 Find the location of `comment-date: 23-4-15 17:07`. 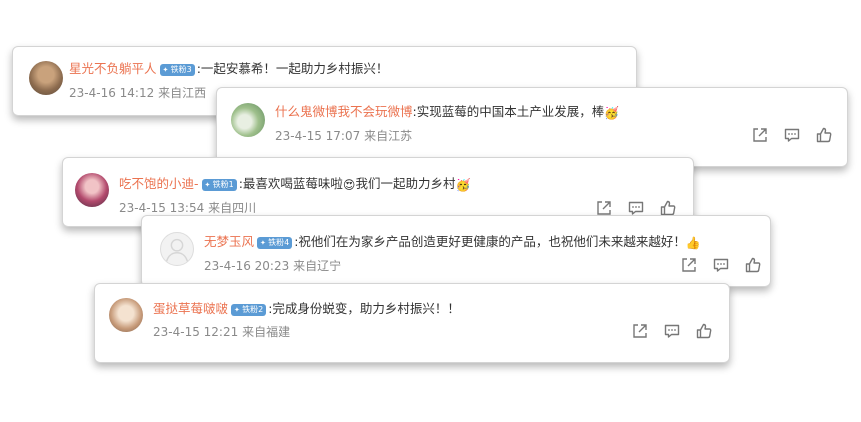

comment-date: 23-4-15 17:07 is located at coordinates (318, 136).